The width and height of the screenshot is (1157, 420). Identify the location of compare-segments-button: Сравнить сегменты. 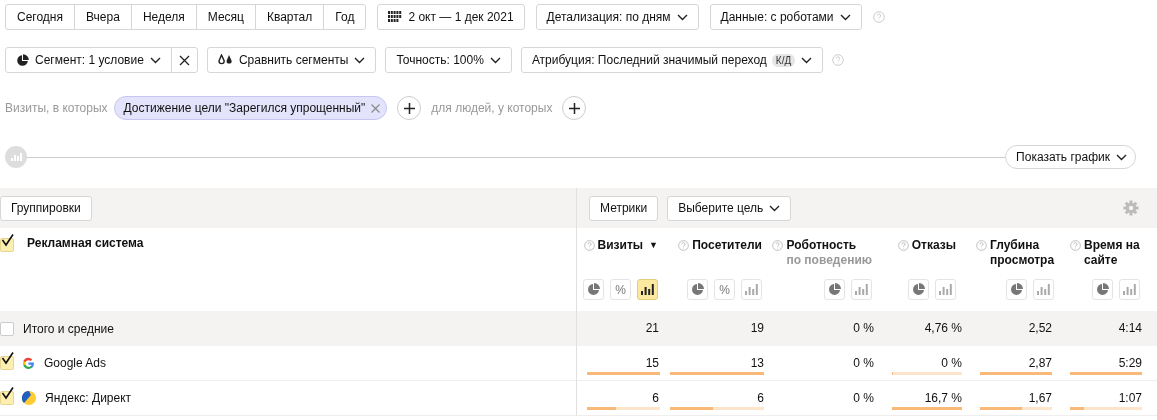
(291, 60).